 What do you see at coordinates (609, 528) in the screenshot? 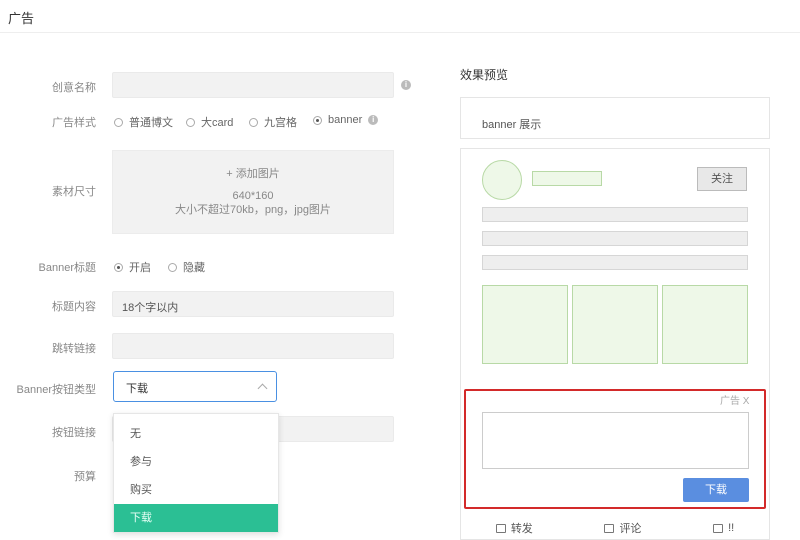
I see `comment-icon` at bounding box center [609, 528].